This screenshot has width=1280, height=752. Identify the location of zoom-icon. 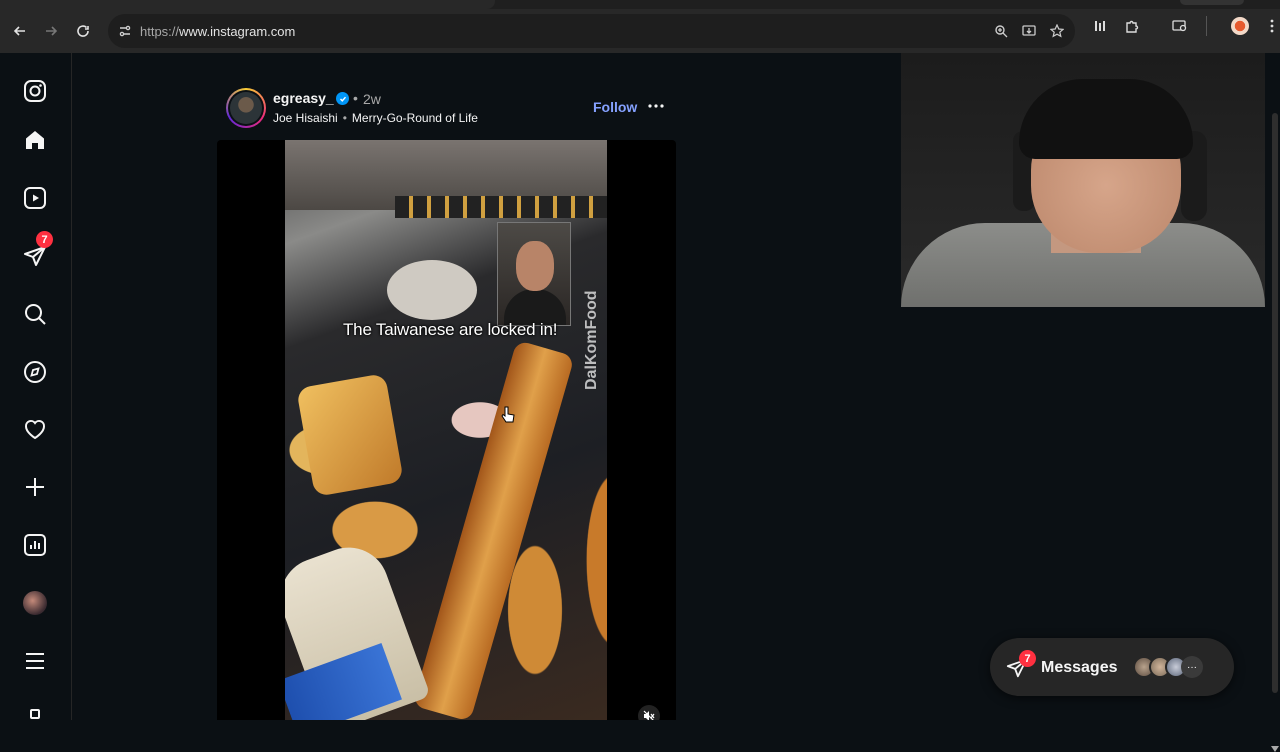
(1001, 31).